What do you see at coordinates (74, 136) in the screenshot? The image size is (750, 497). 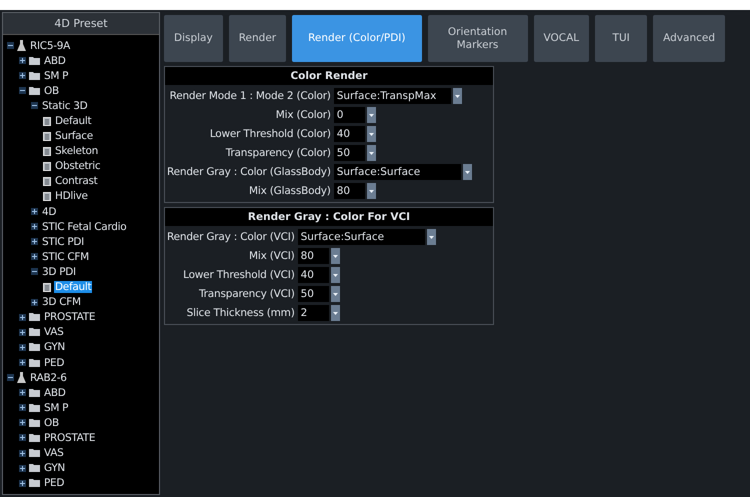 I see `tree-item: Surface` at bounding box center [74, 136].